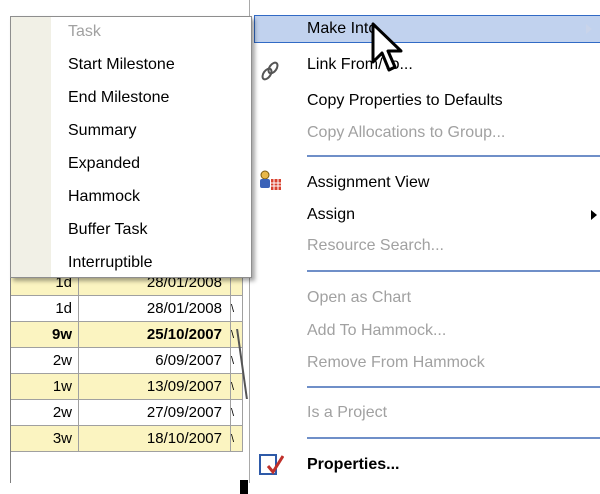 The image size is (600, 494). What do you see at coordinates (45, 308) in the screenshot?
I see `duration-cell: 1d` at bounding box center [45, 308].